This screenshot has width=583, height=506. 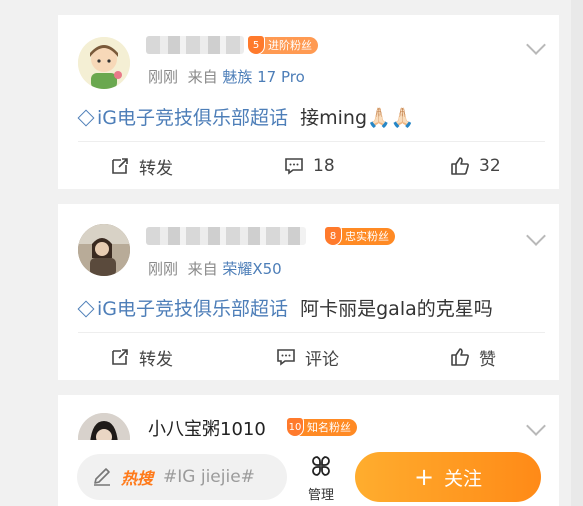 I want to click on like-button: 32, so click(x=475, y=166).